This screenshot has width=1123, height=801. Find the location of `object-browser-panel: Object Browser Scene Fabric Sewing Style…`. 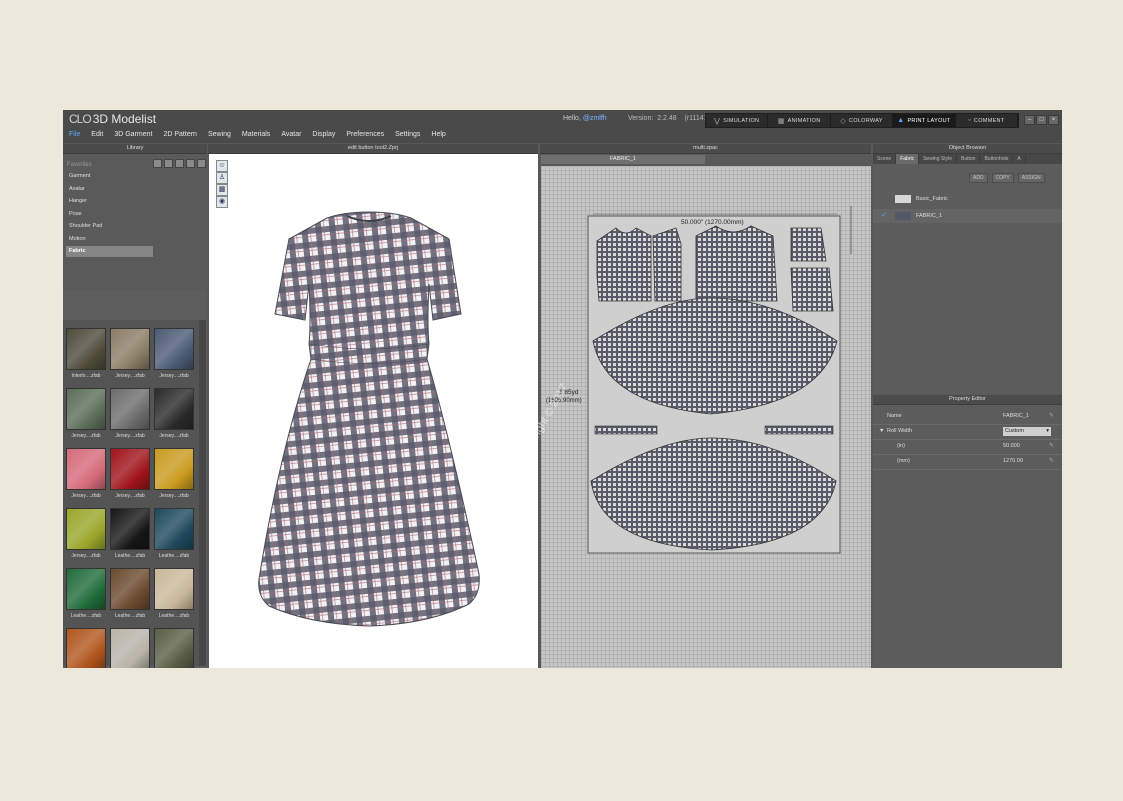

object-browser-panel: Object Browser Scene Fabric Sewing Style… is located at coordinates (967, 269).